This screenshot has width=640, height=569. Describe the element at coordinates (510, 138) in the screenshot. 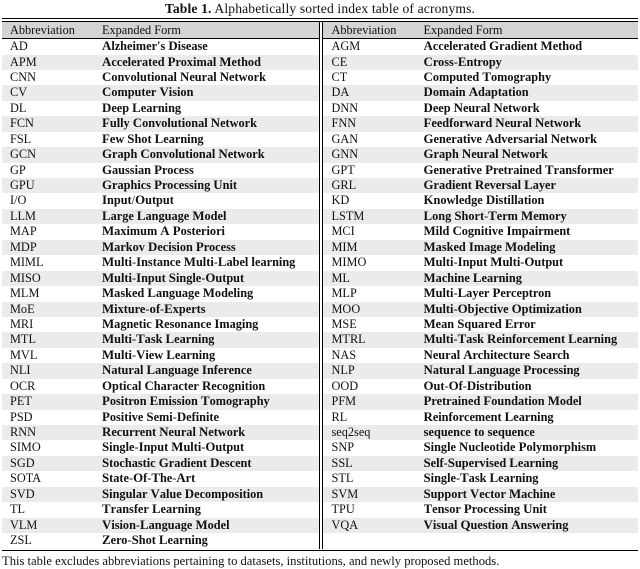

I see `cell-expanded-form: Generative Adversarial Network` at that location.